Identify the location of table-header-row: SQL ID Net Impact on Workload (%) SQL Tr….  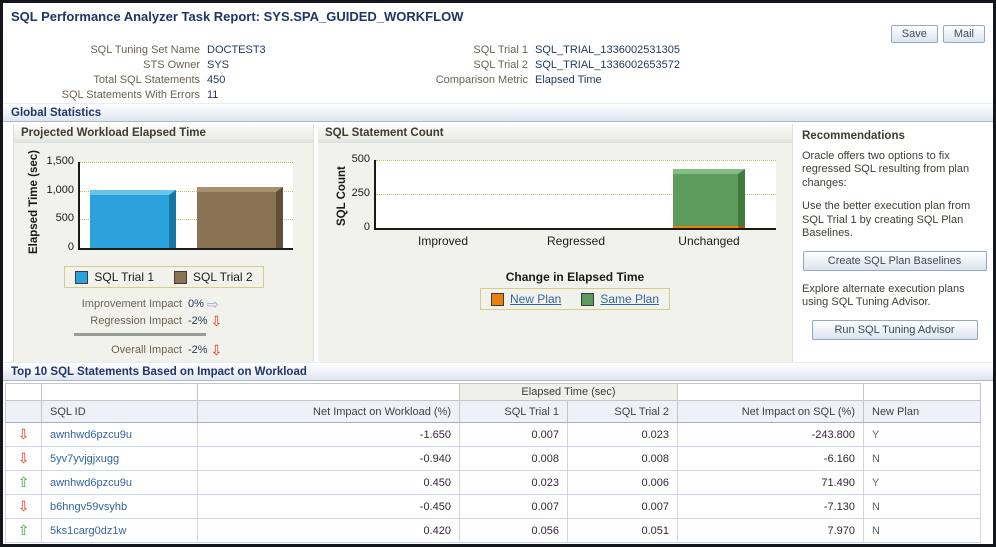
(493, 411).